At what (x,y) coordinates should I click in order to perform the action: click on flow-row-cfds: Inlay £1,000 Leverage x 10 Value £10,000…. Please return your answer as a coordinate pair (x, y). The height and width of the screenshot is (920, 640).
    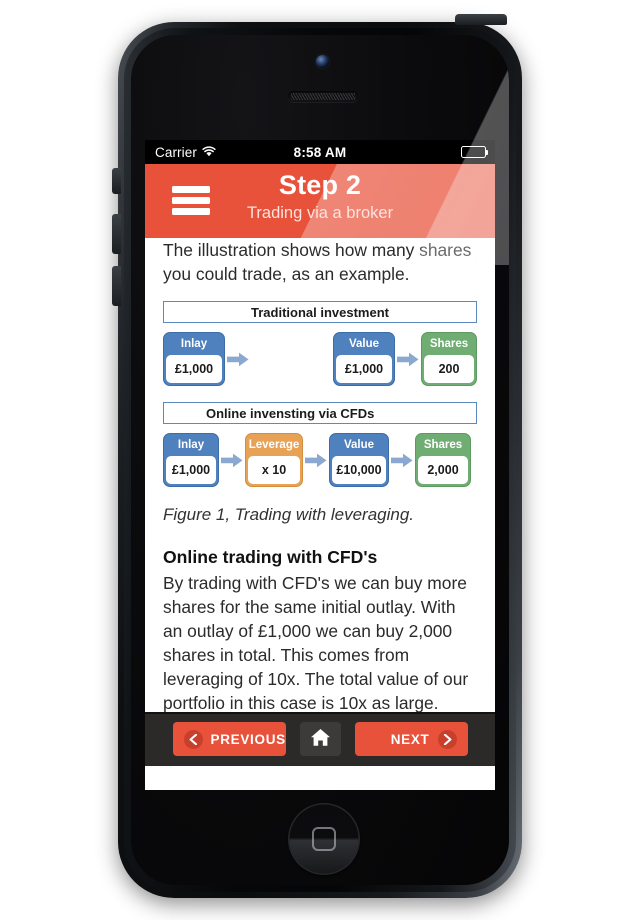
    Looking at the image, I should click on (320, 460).